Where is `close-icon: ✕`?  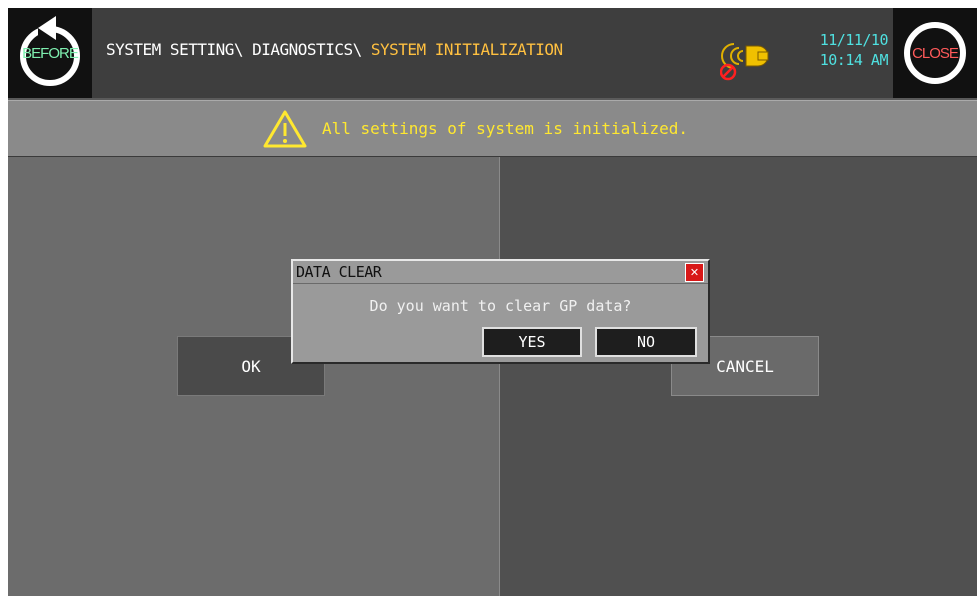 close-icon: ✕ is located at coordinates (694, 272).